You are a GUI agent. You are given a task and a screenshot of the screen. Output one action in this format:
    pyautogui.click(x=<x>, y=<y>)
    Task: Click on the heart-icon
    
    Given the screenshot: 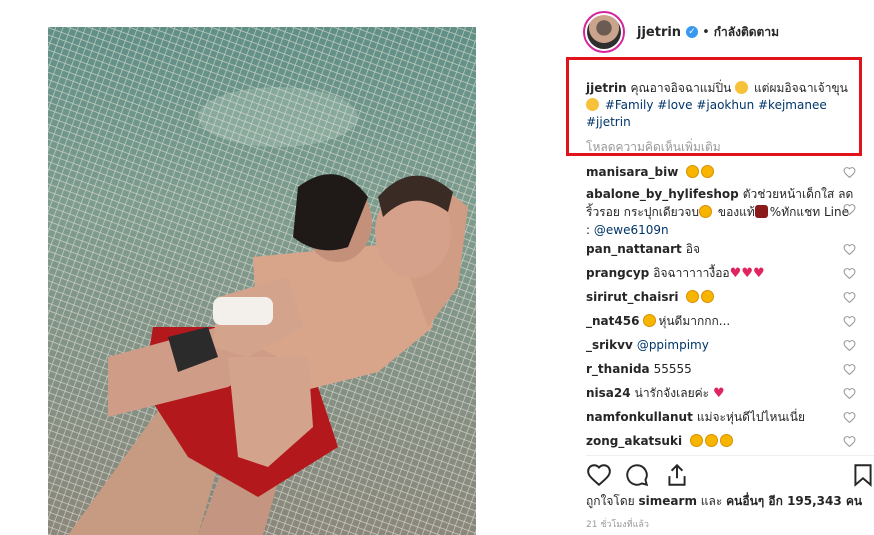 What is the action you would take?
    pyautogui.click(x=599, y=475)
    